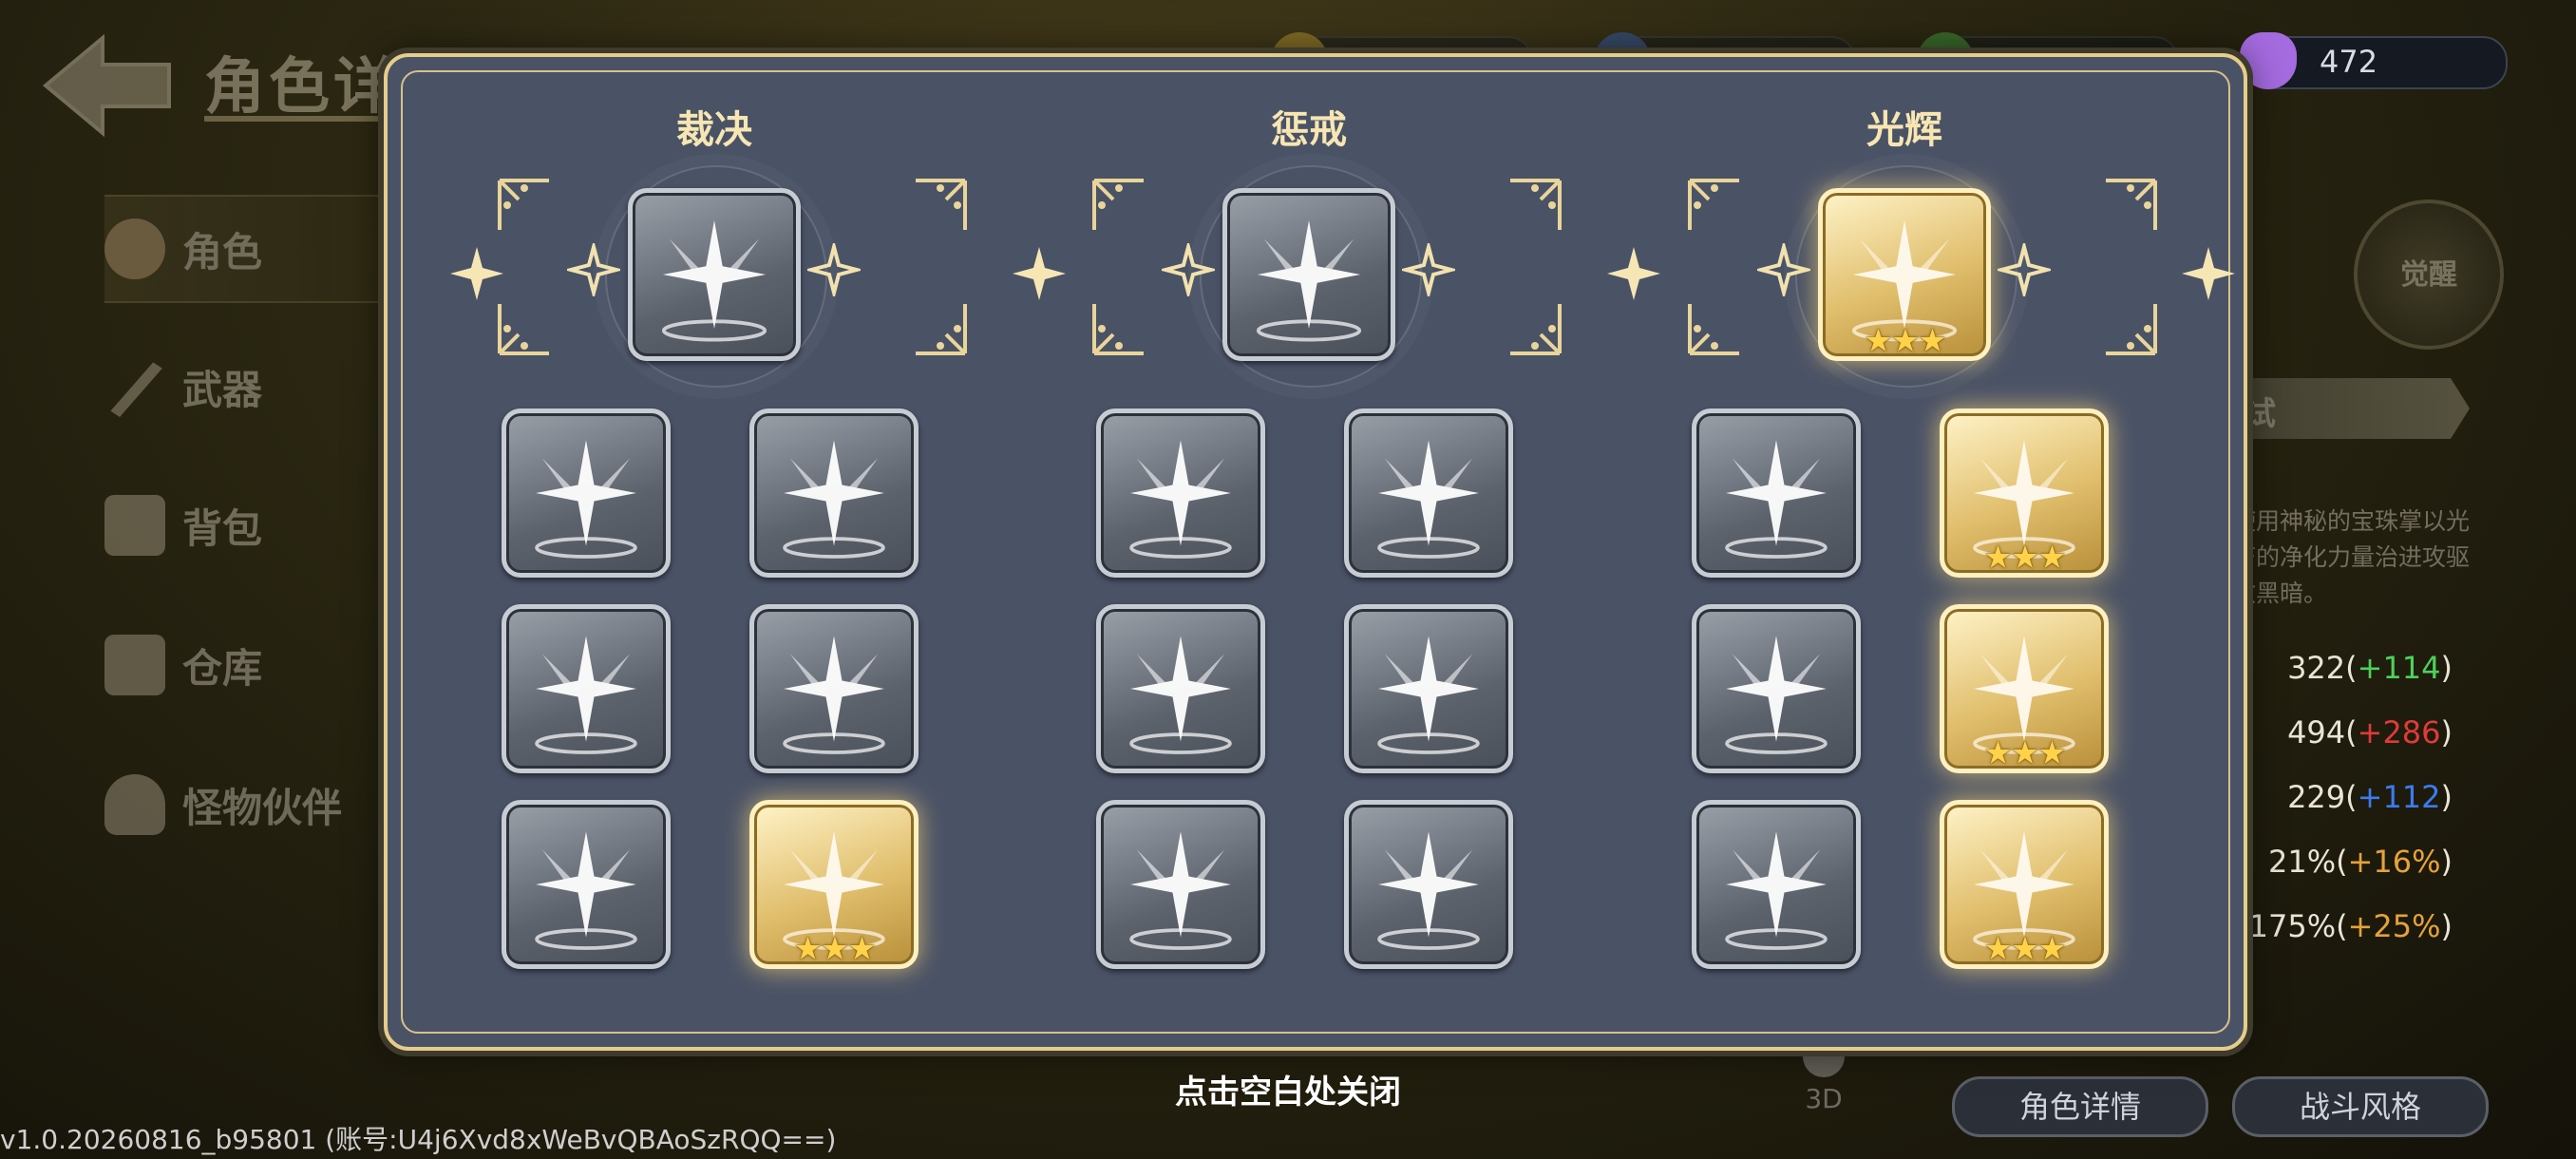 The image size is (2576, 1159). I want to click on sidebar-item-monster-partner: 怪物伙伴, so click(261, 804).